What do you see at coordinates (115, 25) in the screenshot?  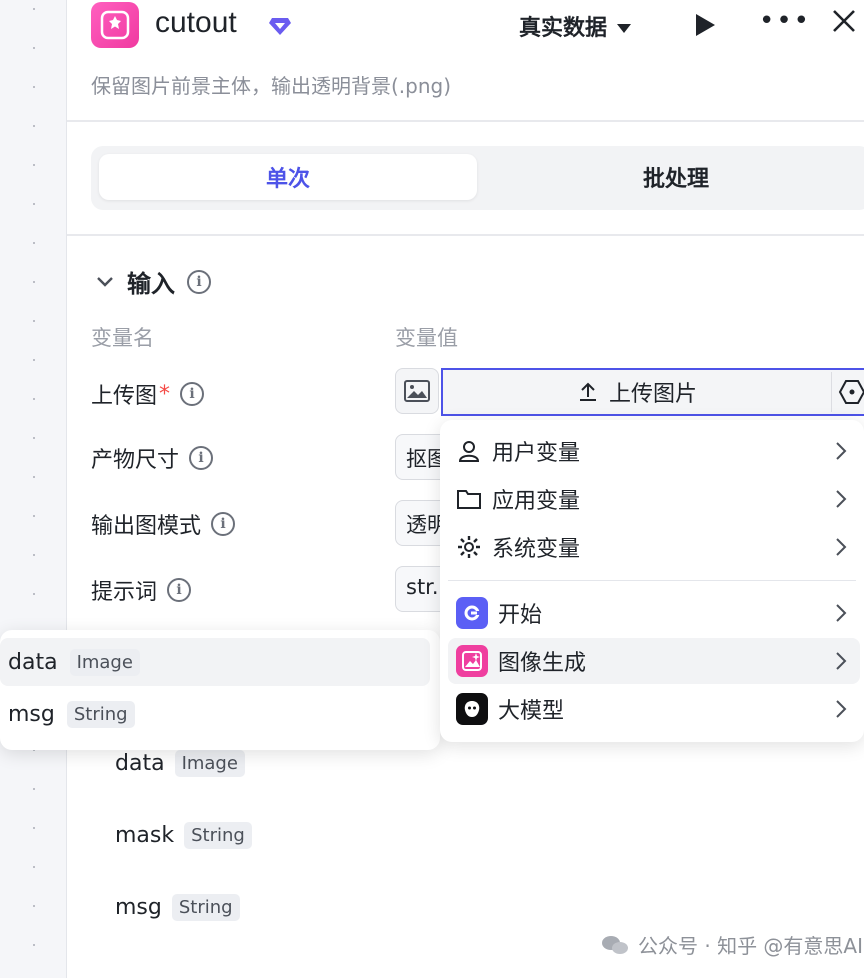 I see `cutout-plugin-icon` at bounding box center [115, 25].